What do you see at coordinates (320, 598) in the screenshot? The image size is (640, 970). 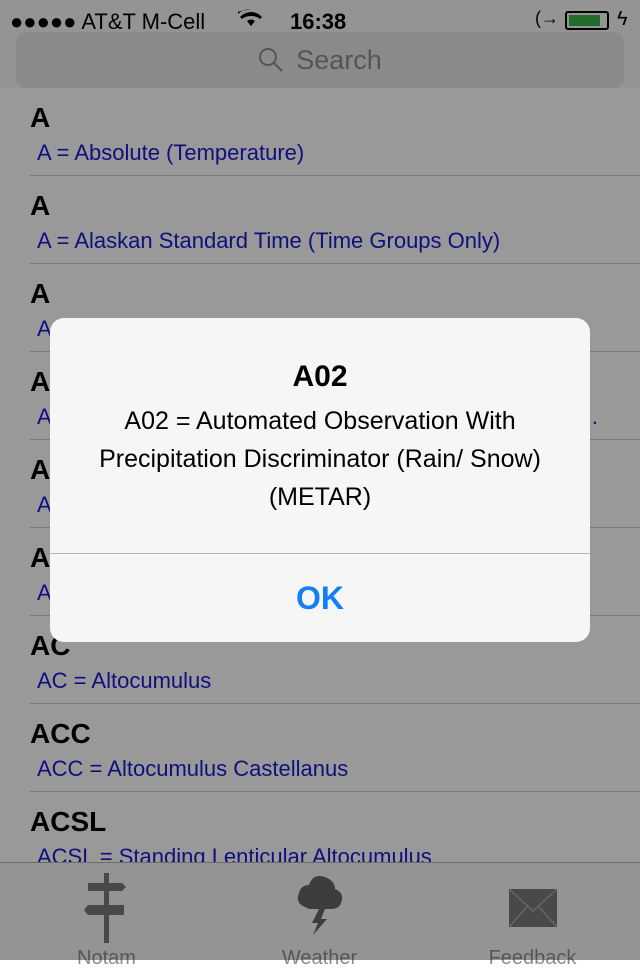 I see `ok-button: OK` at bounding box center [320, 598].